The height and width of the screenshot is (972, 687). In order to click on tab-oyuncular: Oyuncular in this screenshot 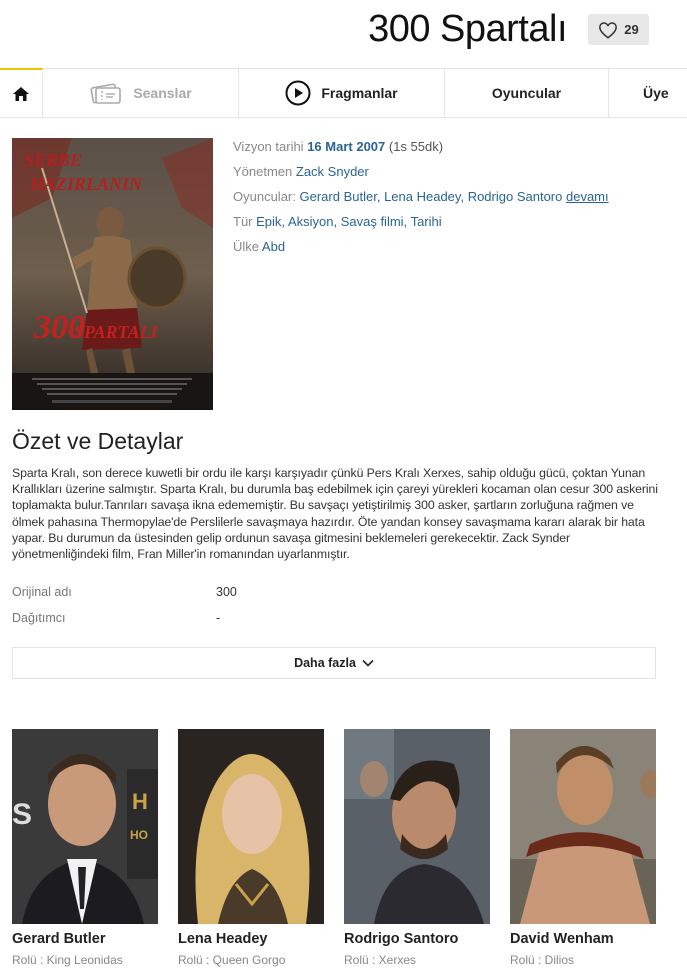, I will do `click(527, 93)`.